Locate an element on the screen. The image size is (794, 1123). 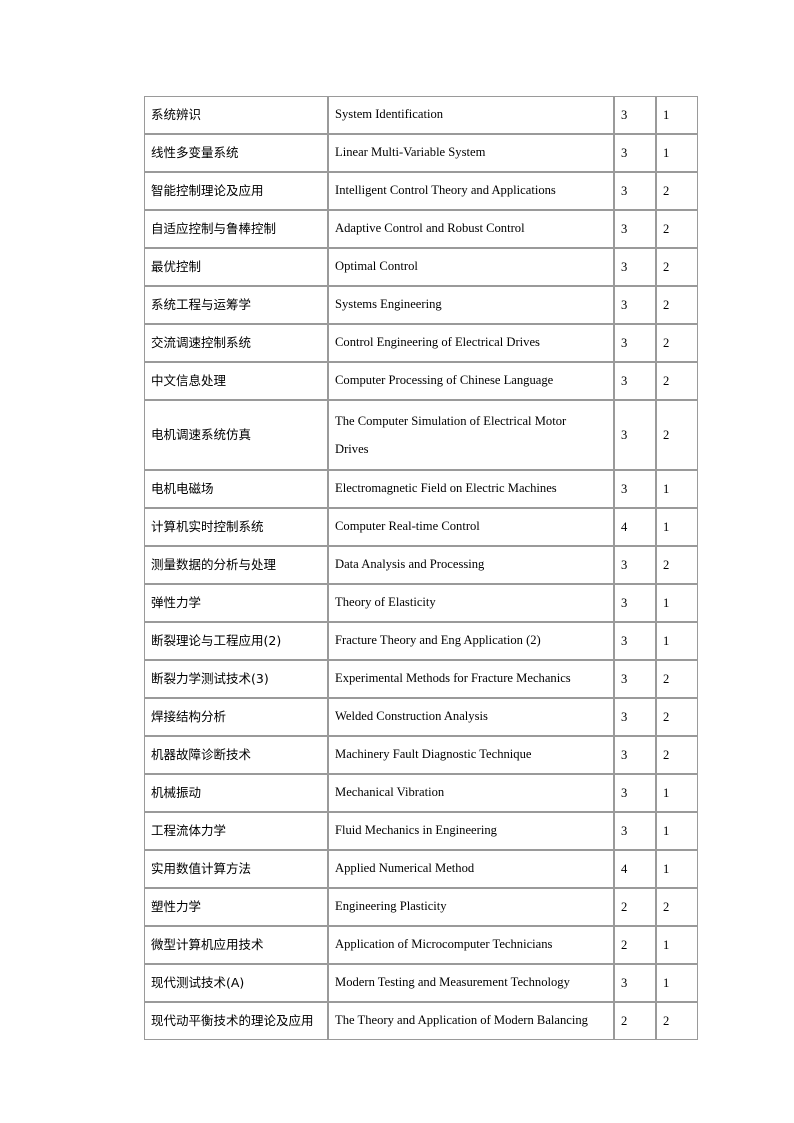
course-name-english-cell: Computer Processing of Chinese Language is located at coordinates (471, 381).